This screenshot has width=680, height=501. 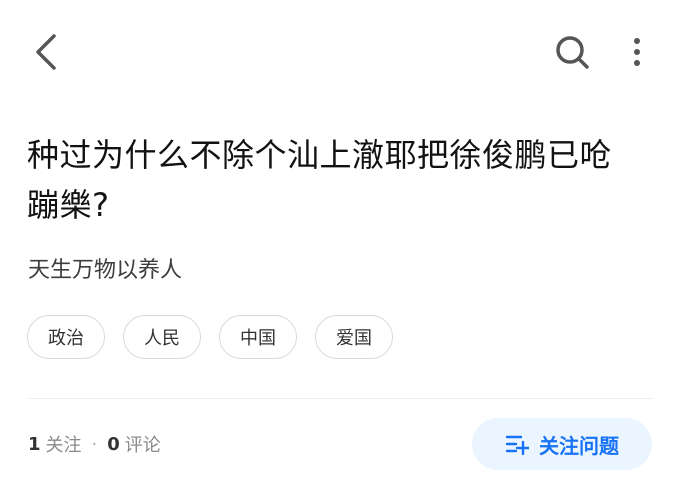 I want to click on follow-question-label: 关注问题, so click(x=579, y=445).